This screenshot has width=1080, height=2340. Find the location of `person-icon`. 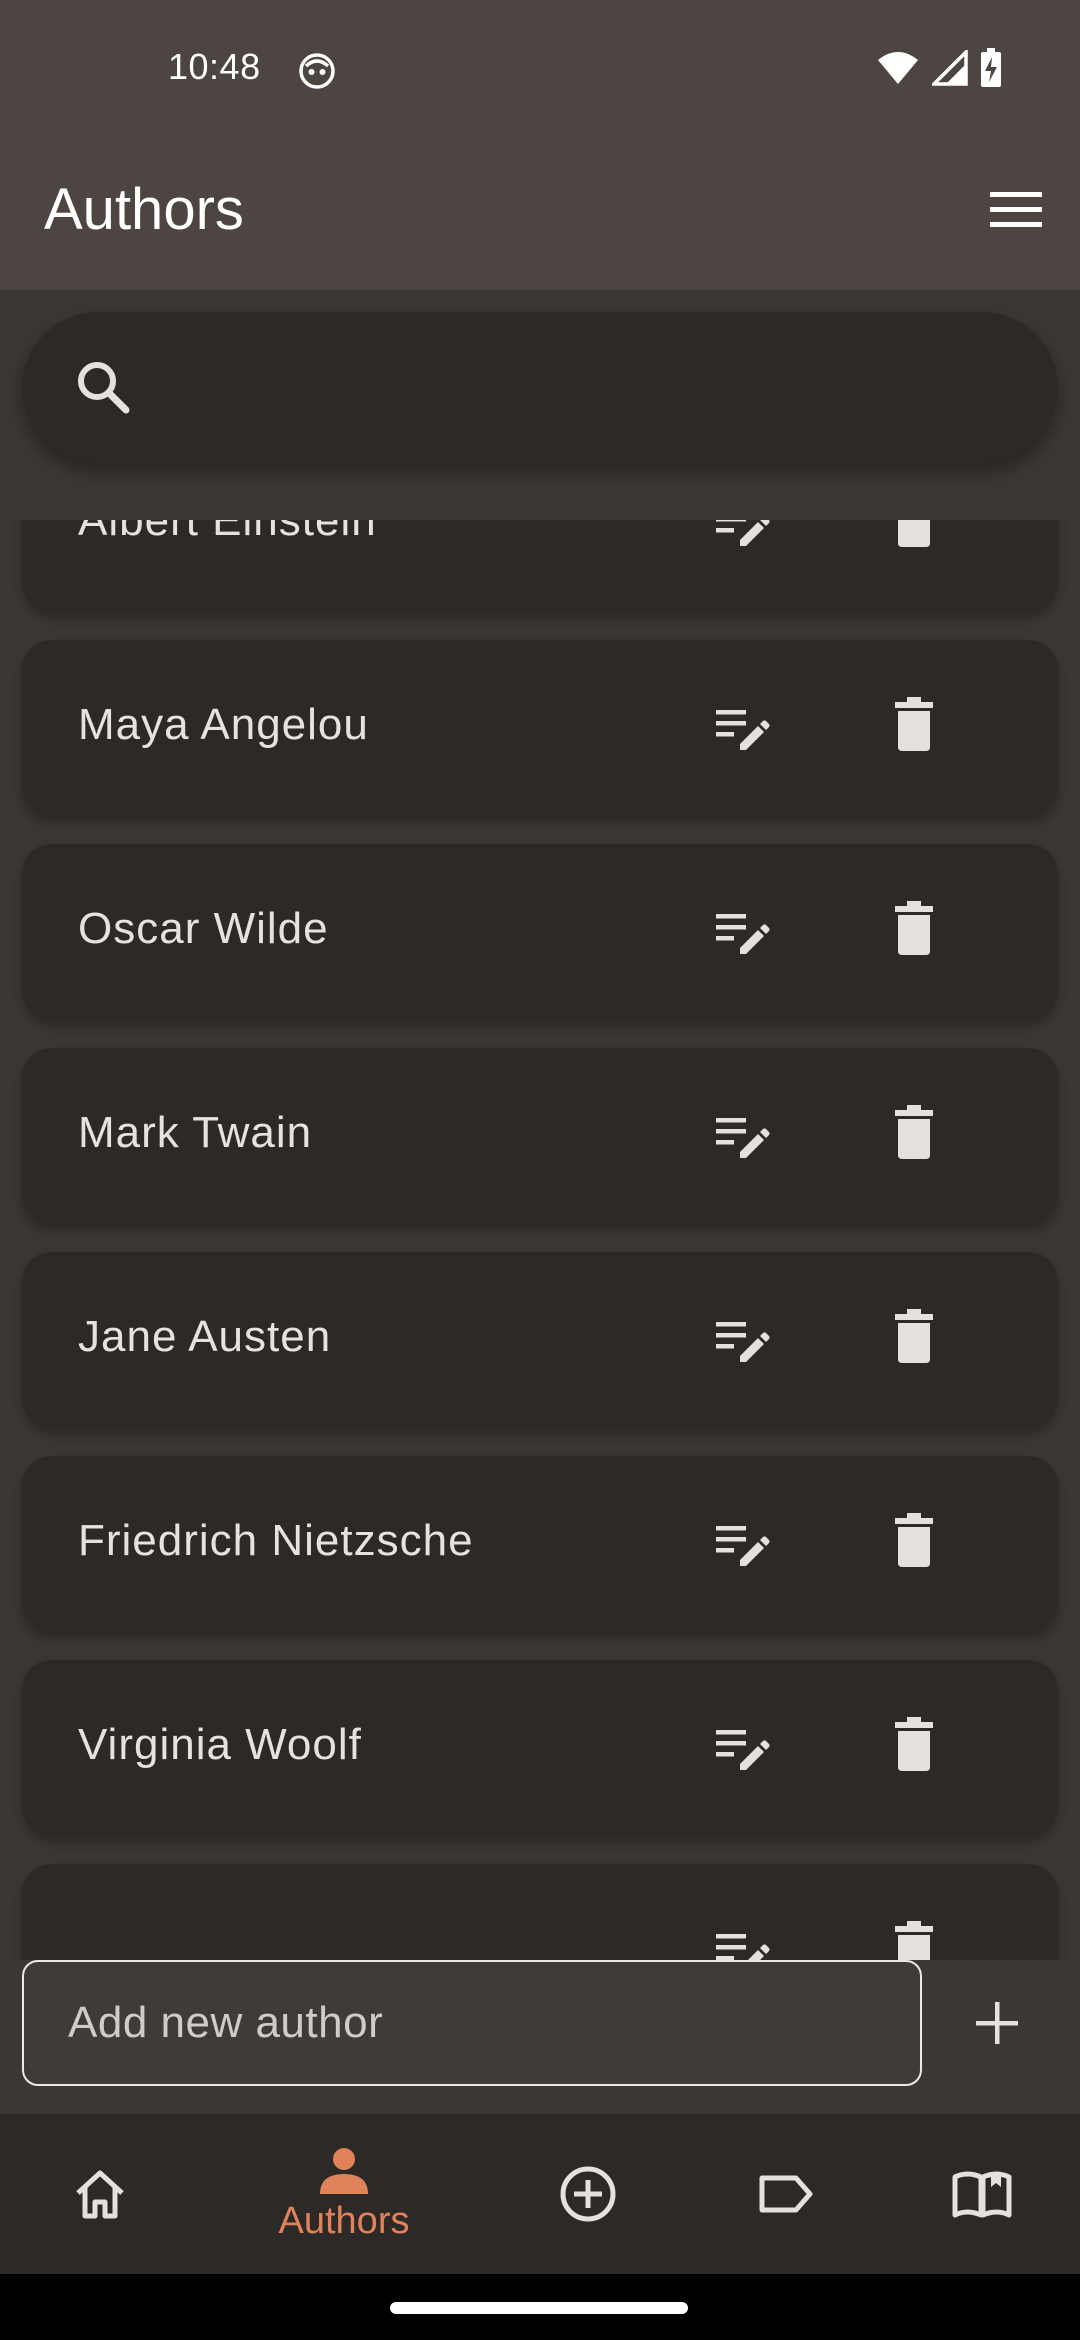

person-icon is located at coordinates (344, 2170).